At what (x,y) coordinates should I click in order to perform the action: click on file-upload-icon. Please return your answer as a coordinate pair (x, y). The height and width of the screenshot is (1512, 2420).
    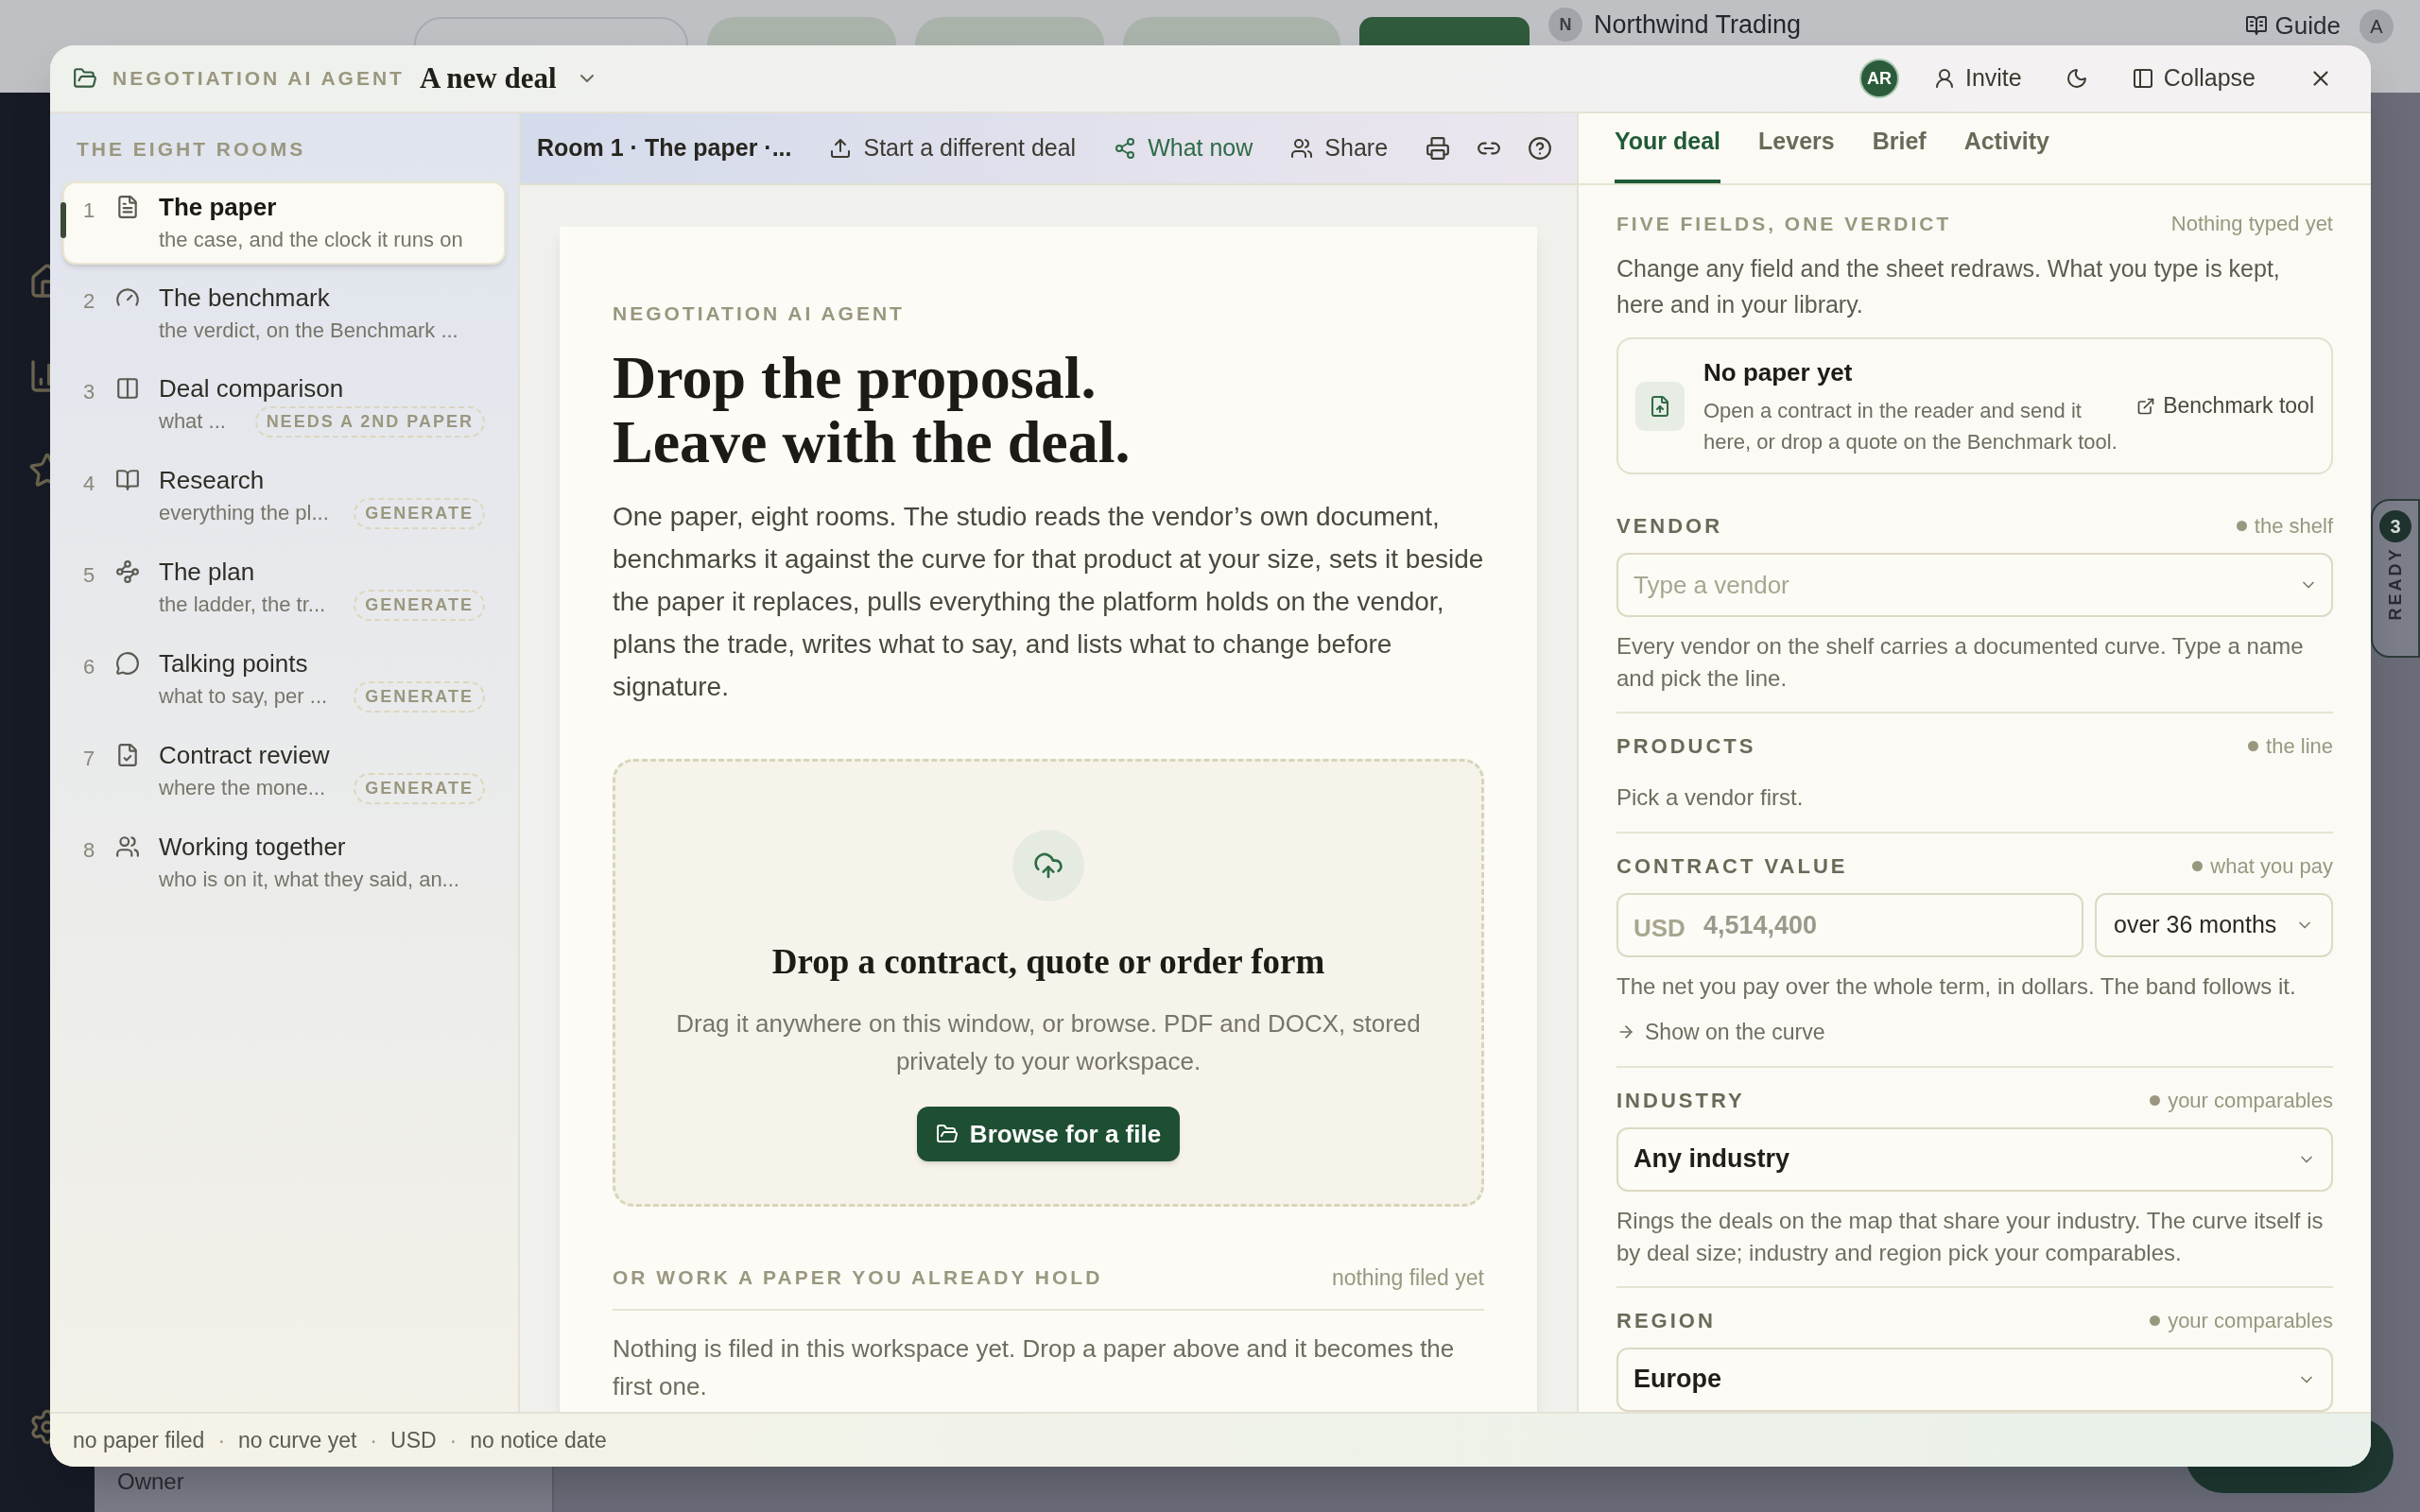
    Looking at the image, I should click on (1660, 406).